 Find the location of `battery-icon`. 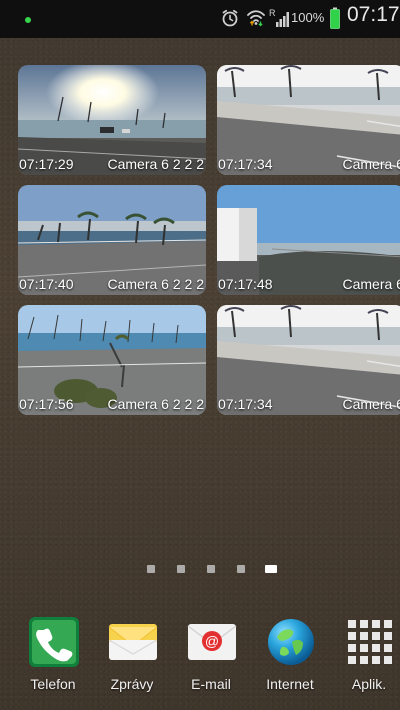

battery-icon is located at coordinates (335, 18).